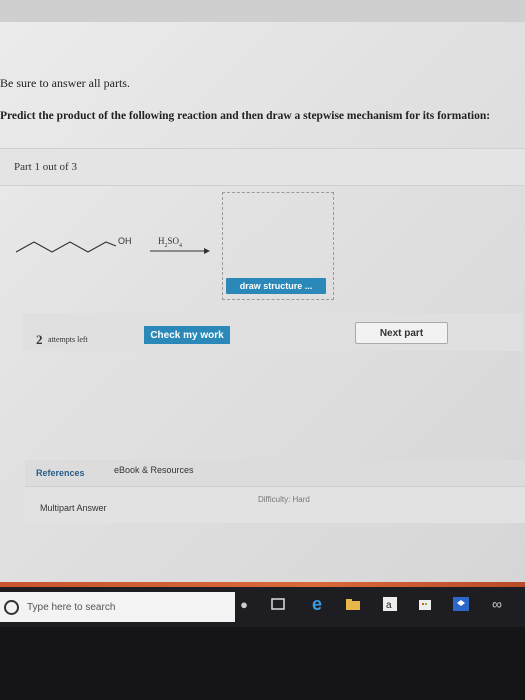 This screenshot has width=525, height=700. Describe the element at coordinates (66, 247) in the screenshot. I see `reactant-structure` at that location.